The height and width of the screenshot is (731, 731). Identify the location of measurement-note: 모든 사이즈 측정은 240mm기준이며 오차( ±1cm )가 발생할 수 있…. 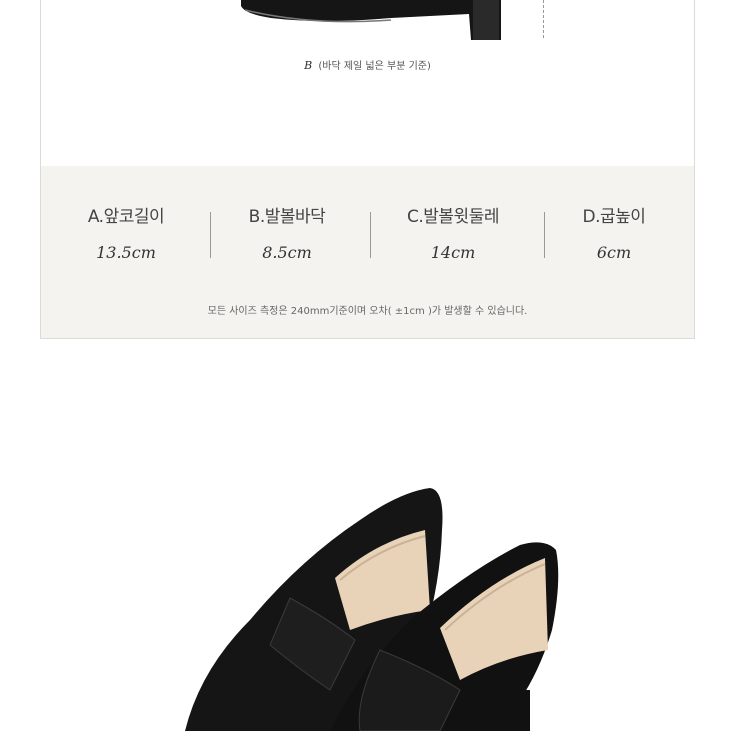
(367, 311).